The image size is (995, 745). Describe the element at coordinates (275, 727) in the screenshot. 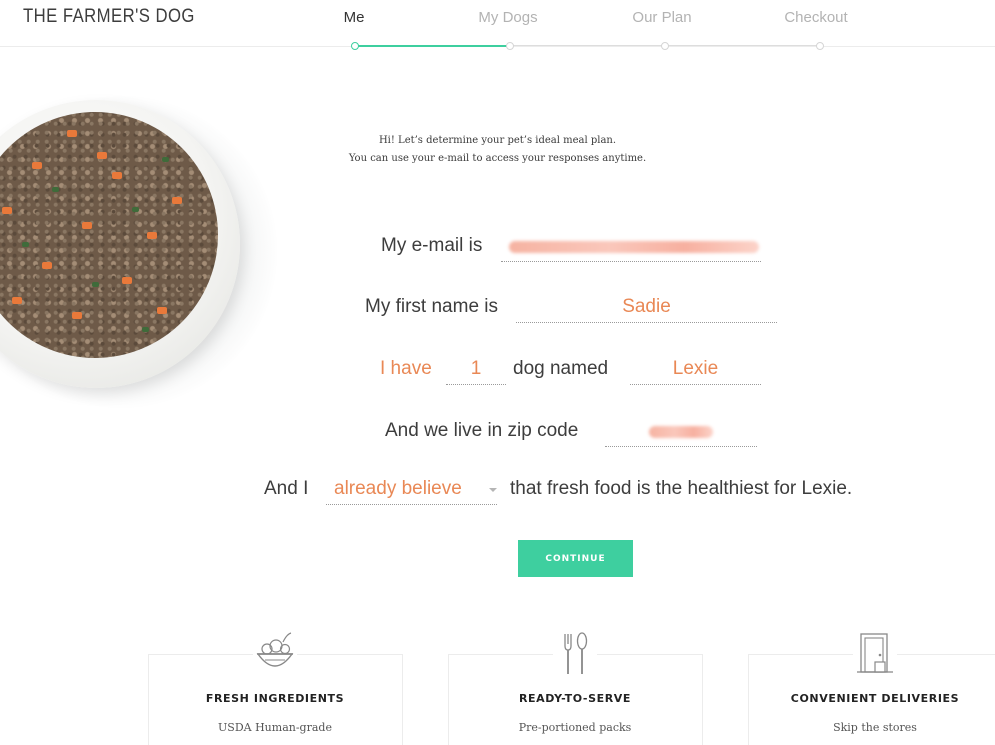

I see `feature-subtitle-fresh: USDA Human-grade` at that location.